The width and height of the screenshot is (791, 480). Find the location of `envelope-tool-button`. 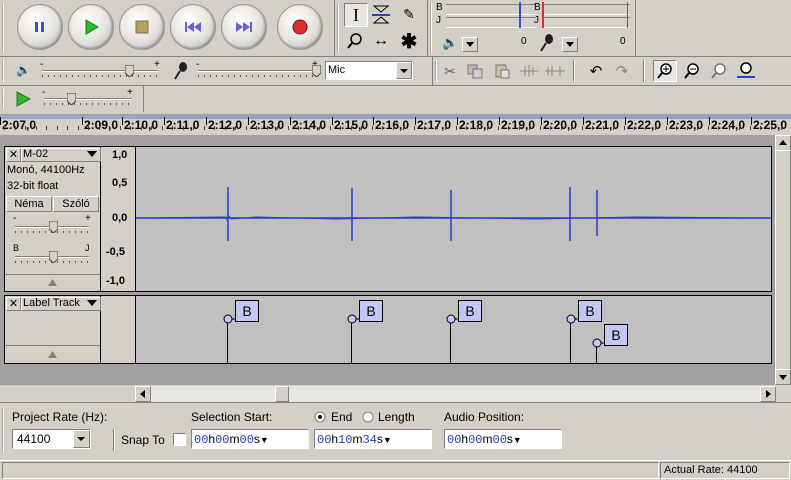

envelope-tool-button is located at coordinates (381, 14).